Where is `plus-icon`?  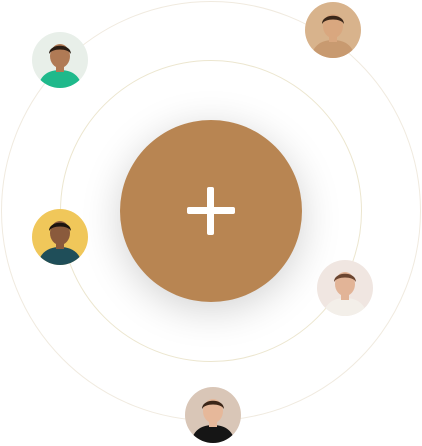 plus-icon is located at coordinates (211, 211).